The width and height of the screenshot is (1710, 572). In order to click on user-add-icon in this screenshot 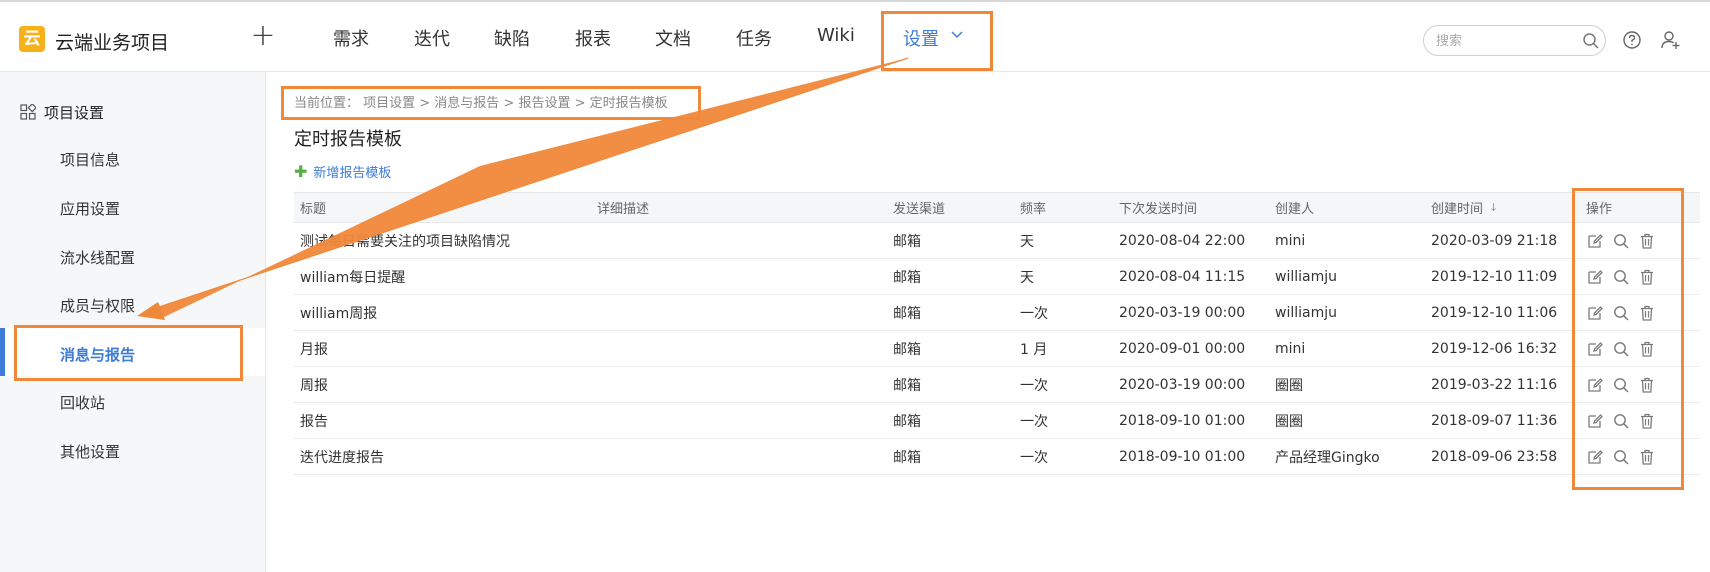, I will do `click(1670, 40)`.